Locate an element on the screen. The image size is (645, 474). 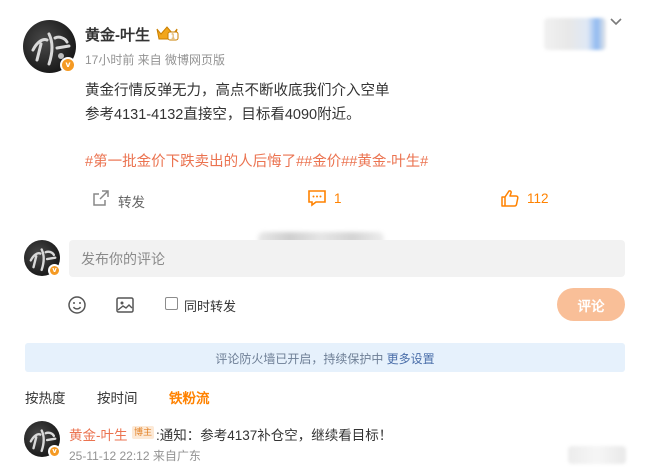
emoji-icon is located at coordinates (77, 305).